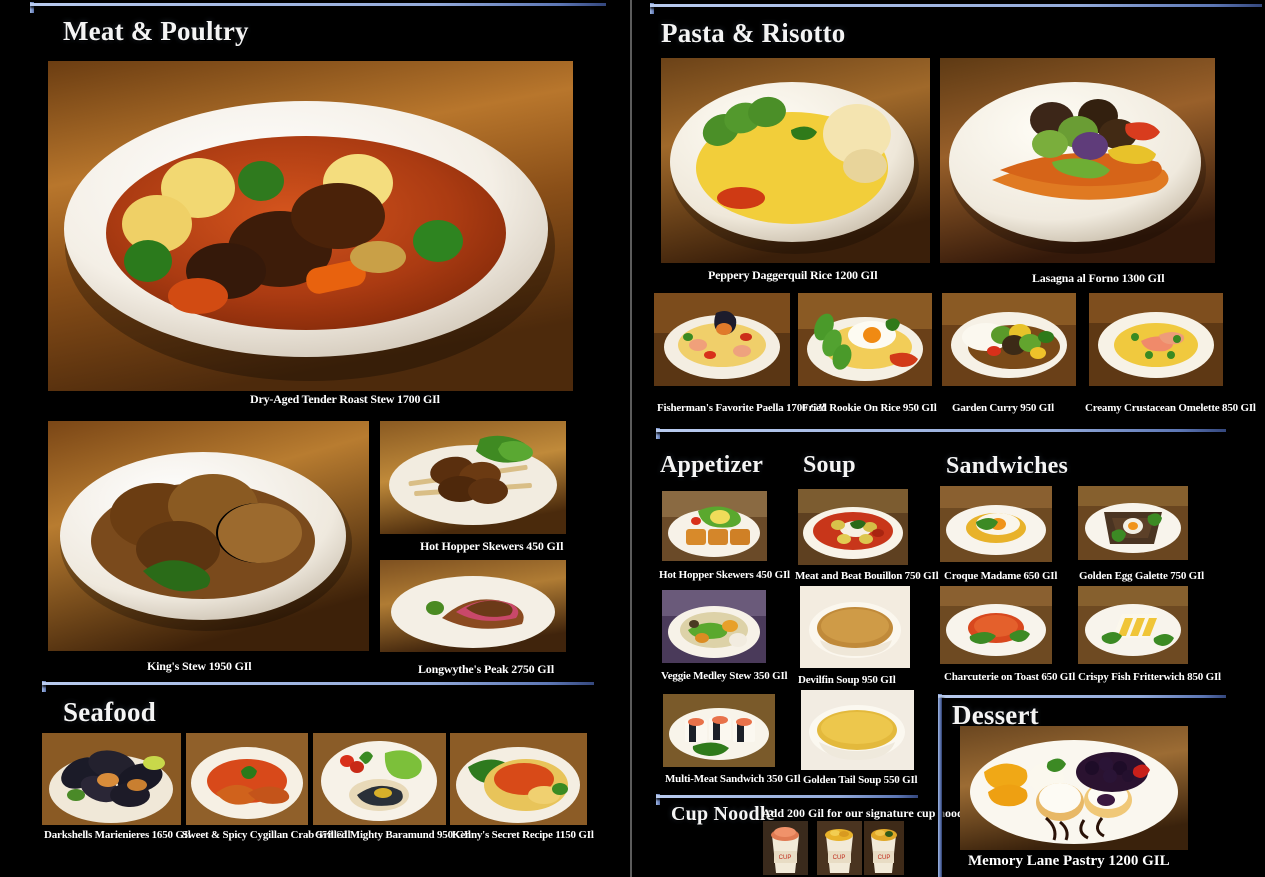  I want to click on dish-photo-kings-stew, so click(208, 536).